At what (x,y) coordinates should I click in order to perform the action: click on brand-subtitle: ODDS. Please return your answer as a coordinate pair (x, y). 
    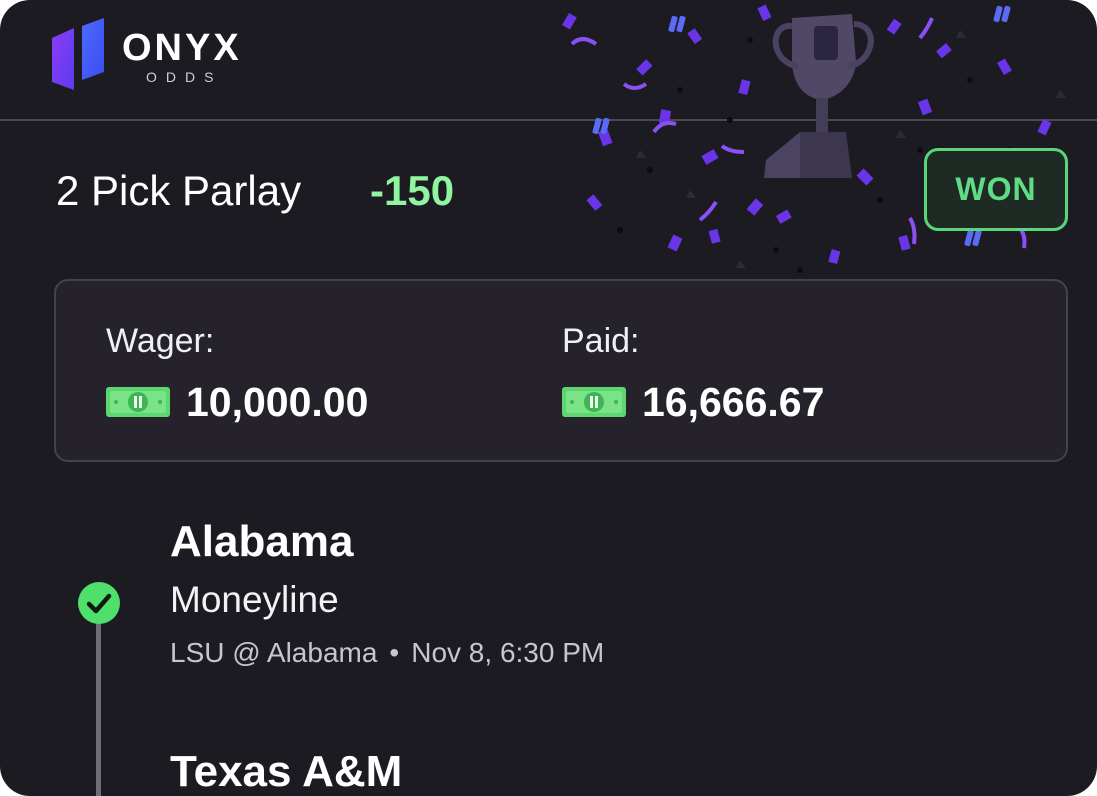
    Looking at the image, I should click on (184, 77).